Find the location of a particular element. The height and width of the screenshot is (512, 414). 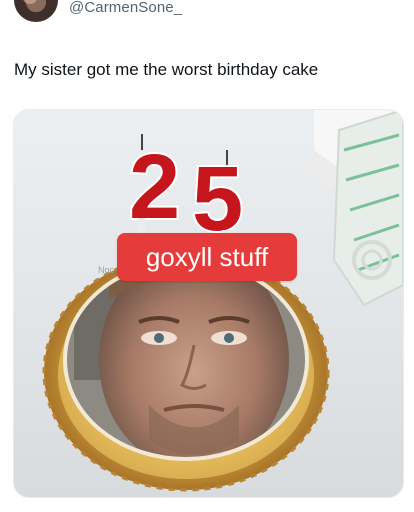

napkin-holder is located at coordinates (367, 208).